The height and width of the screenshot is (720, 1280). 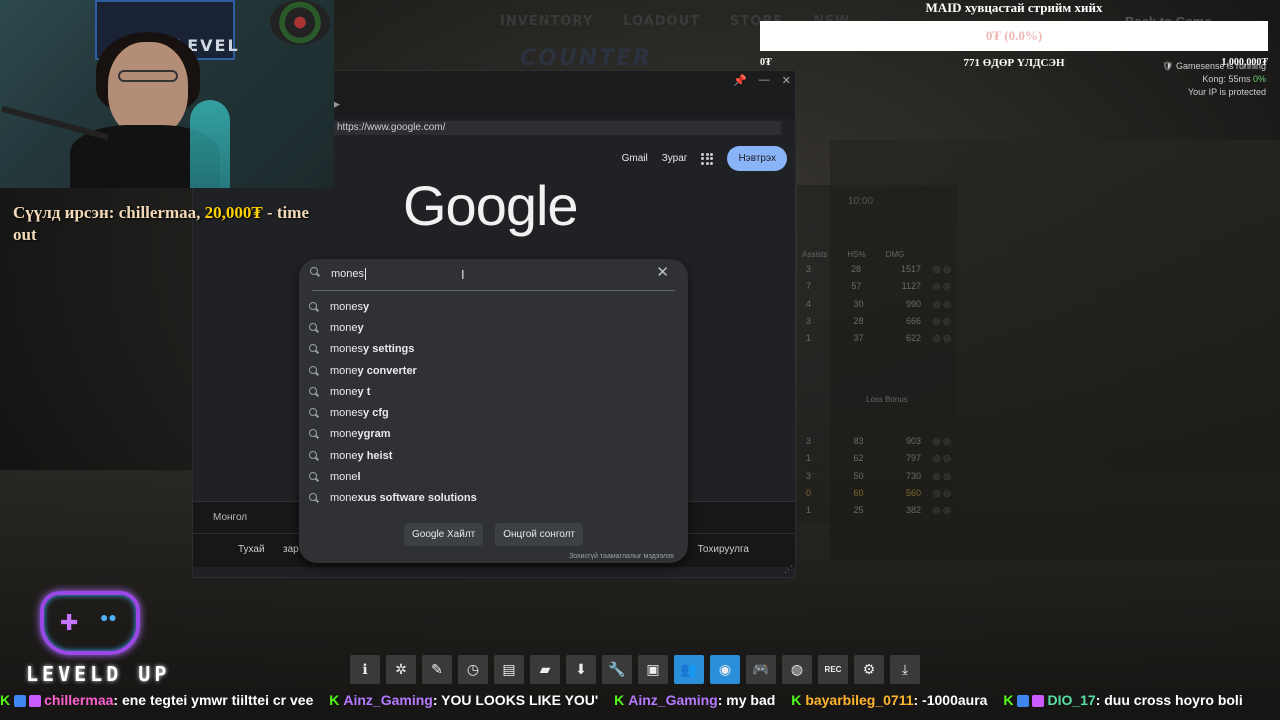 What do you see at coordinates (291, 549) in the screenshot?
I see `footer-link-ads: зар` at bounding box center [291, 549].